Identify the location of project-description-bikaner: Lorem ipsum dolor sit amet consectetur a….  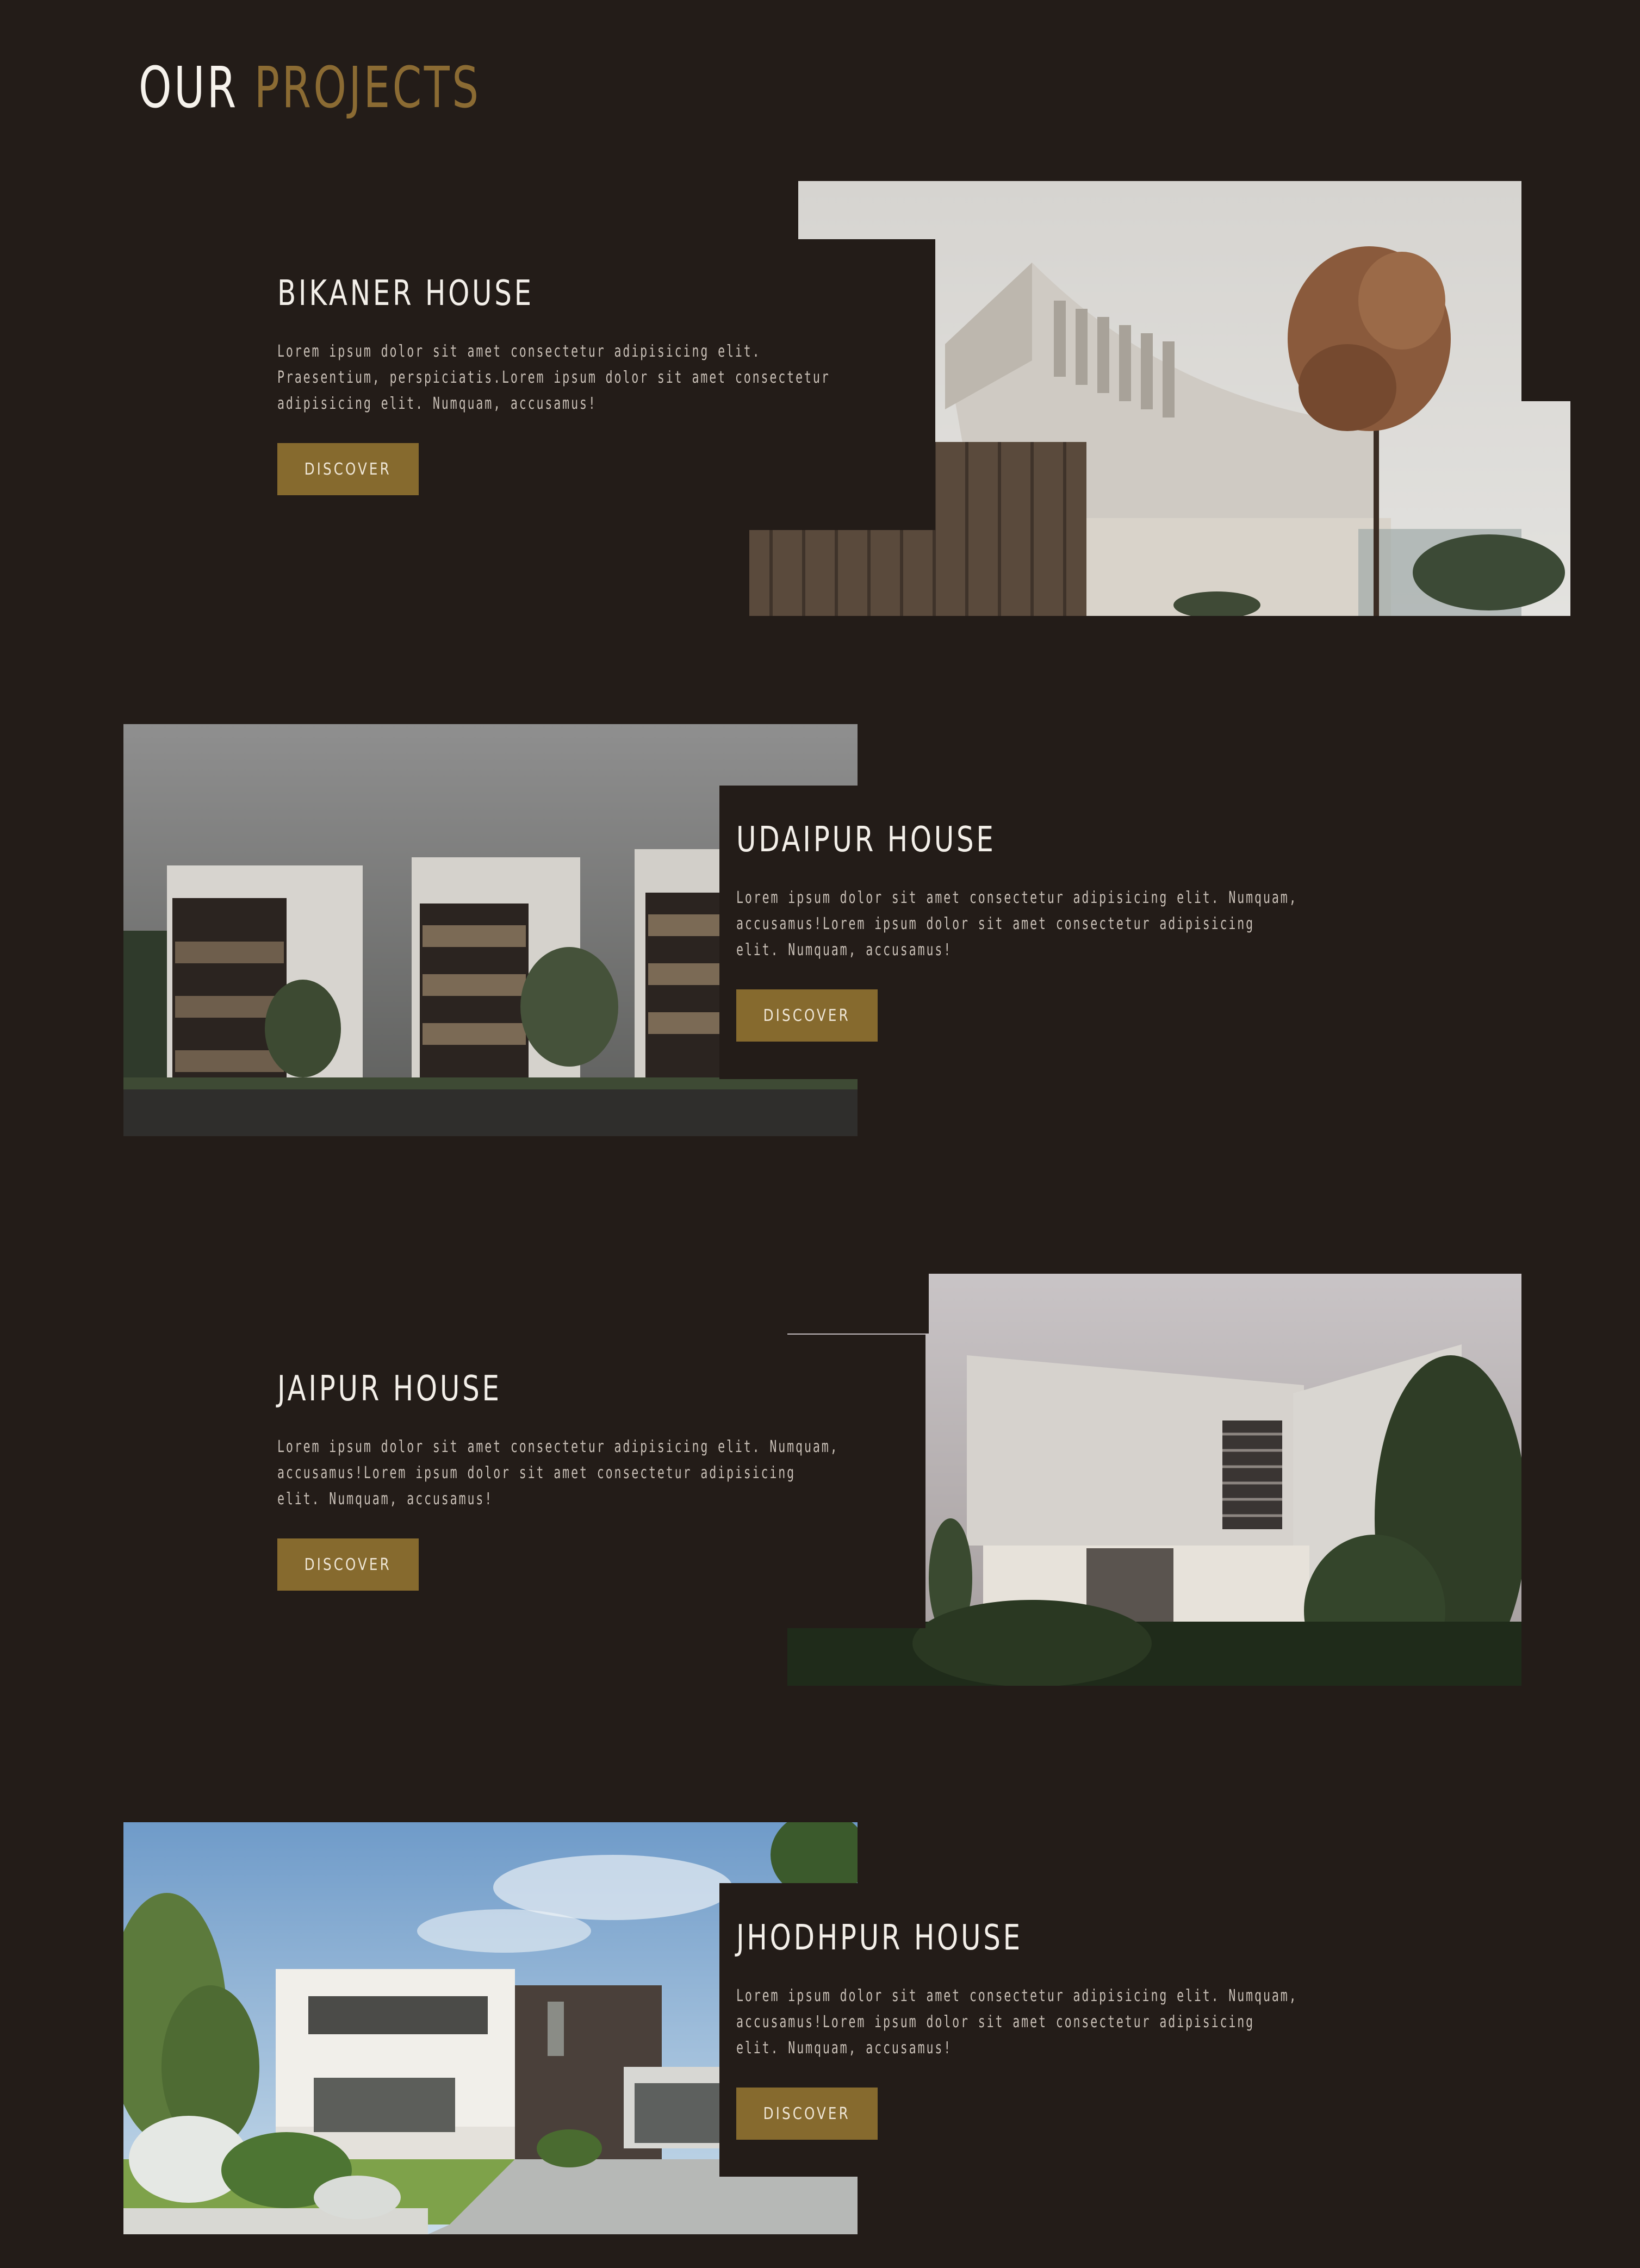
(553, 377).